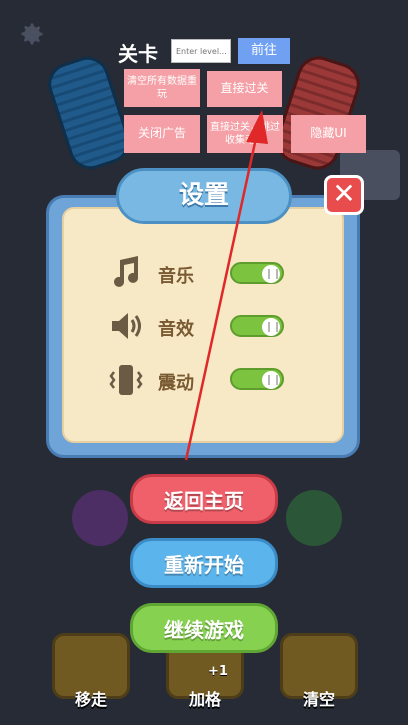  Describe the element at coordinates (162, 134) in the screenshot. I see `close-ads-button: 关闭广告` at that location.